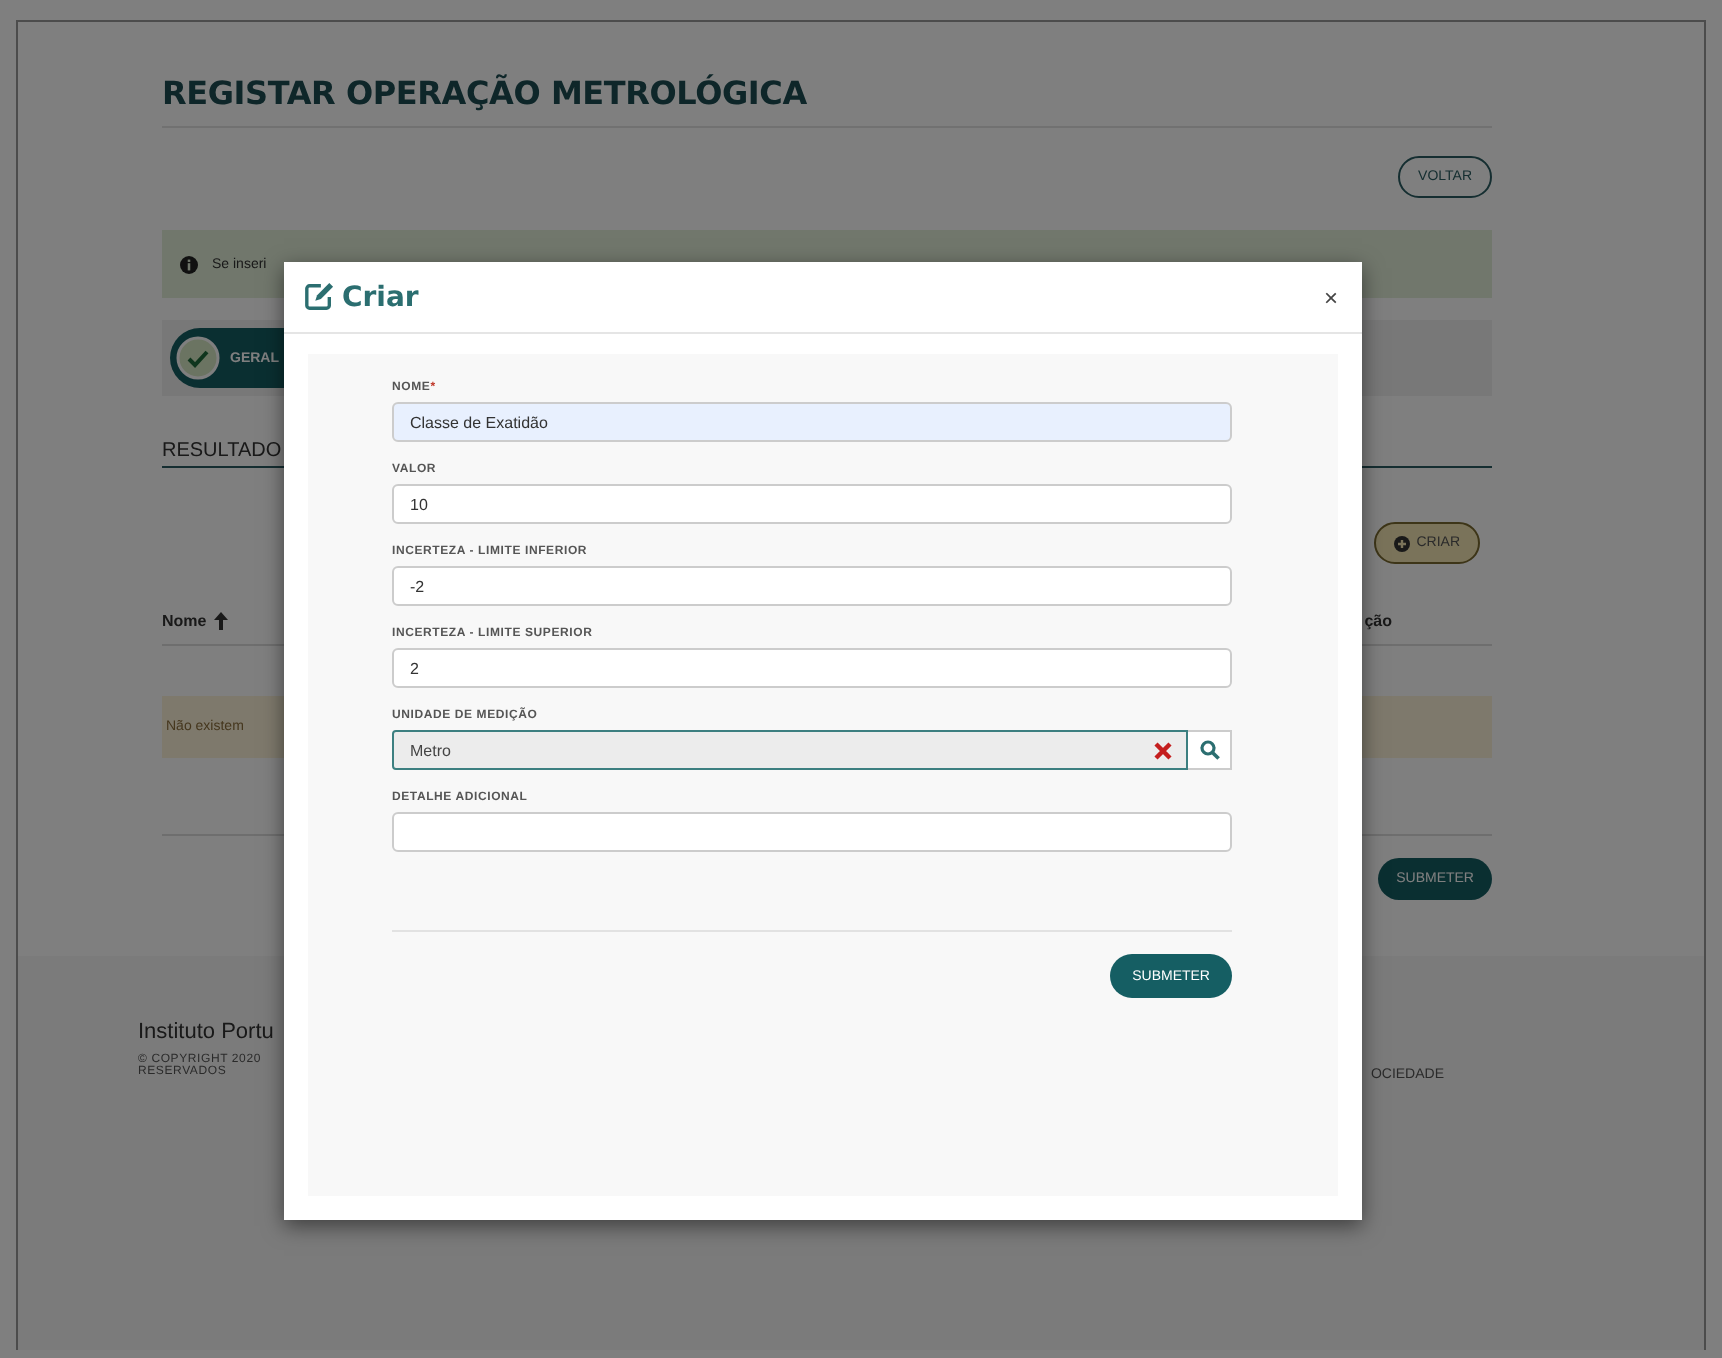 The image size is (1722, 1358). What do you see at coordinates (206, 1032) in the screenshot?
I see `organization-name: Instituto Portu` at bounding box center [206, 1032].